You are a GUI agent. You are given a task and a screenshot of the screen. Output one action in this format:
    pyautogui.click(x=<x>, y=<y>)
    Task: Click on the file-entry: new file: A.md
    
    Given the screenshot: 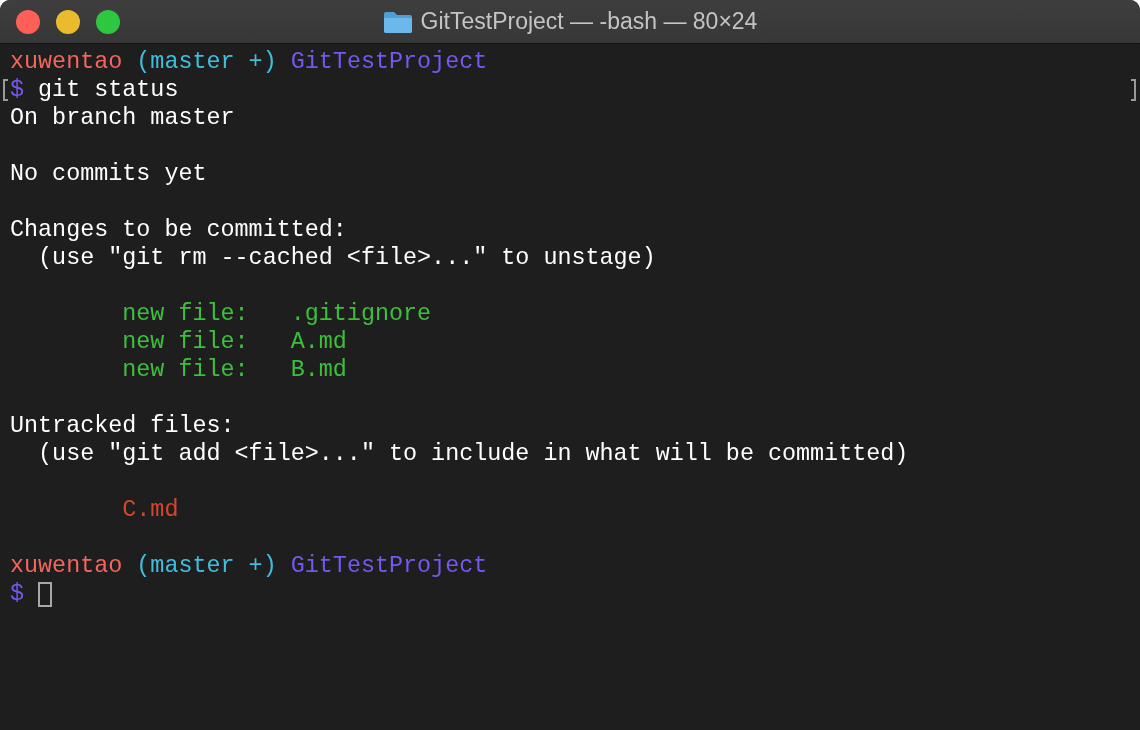 What is the action you would take?
    pyautogui.click(x=234, y=342)
    